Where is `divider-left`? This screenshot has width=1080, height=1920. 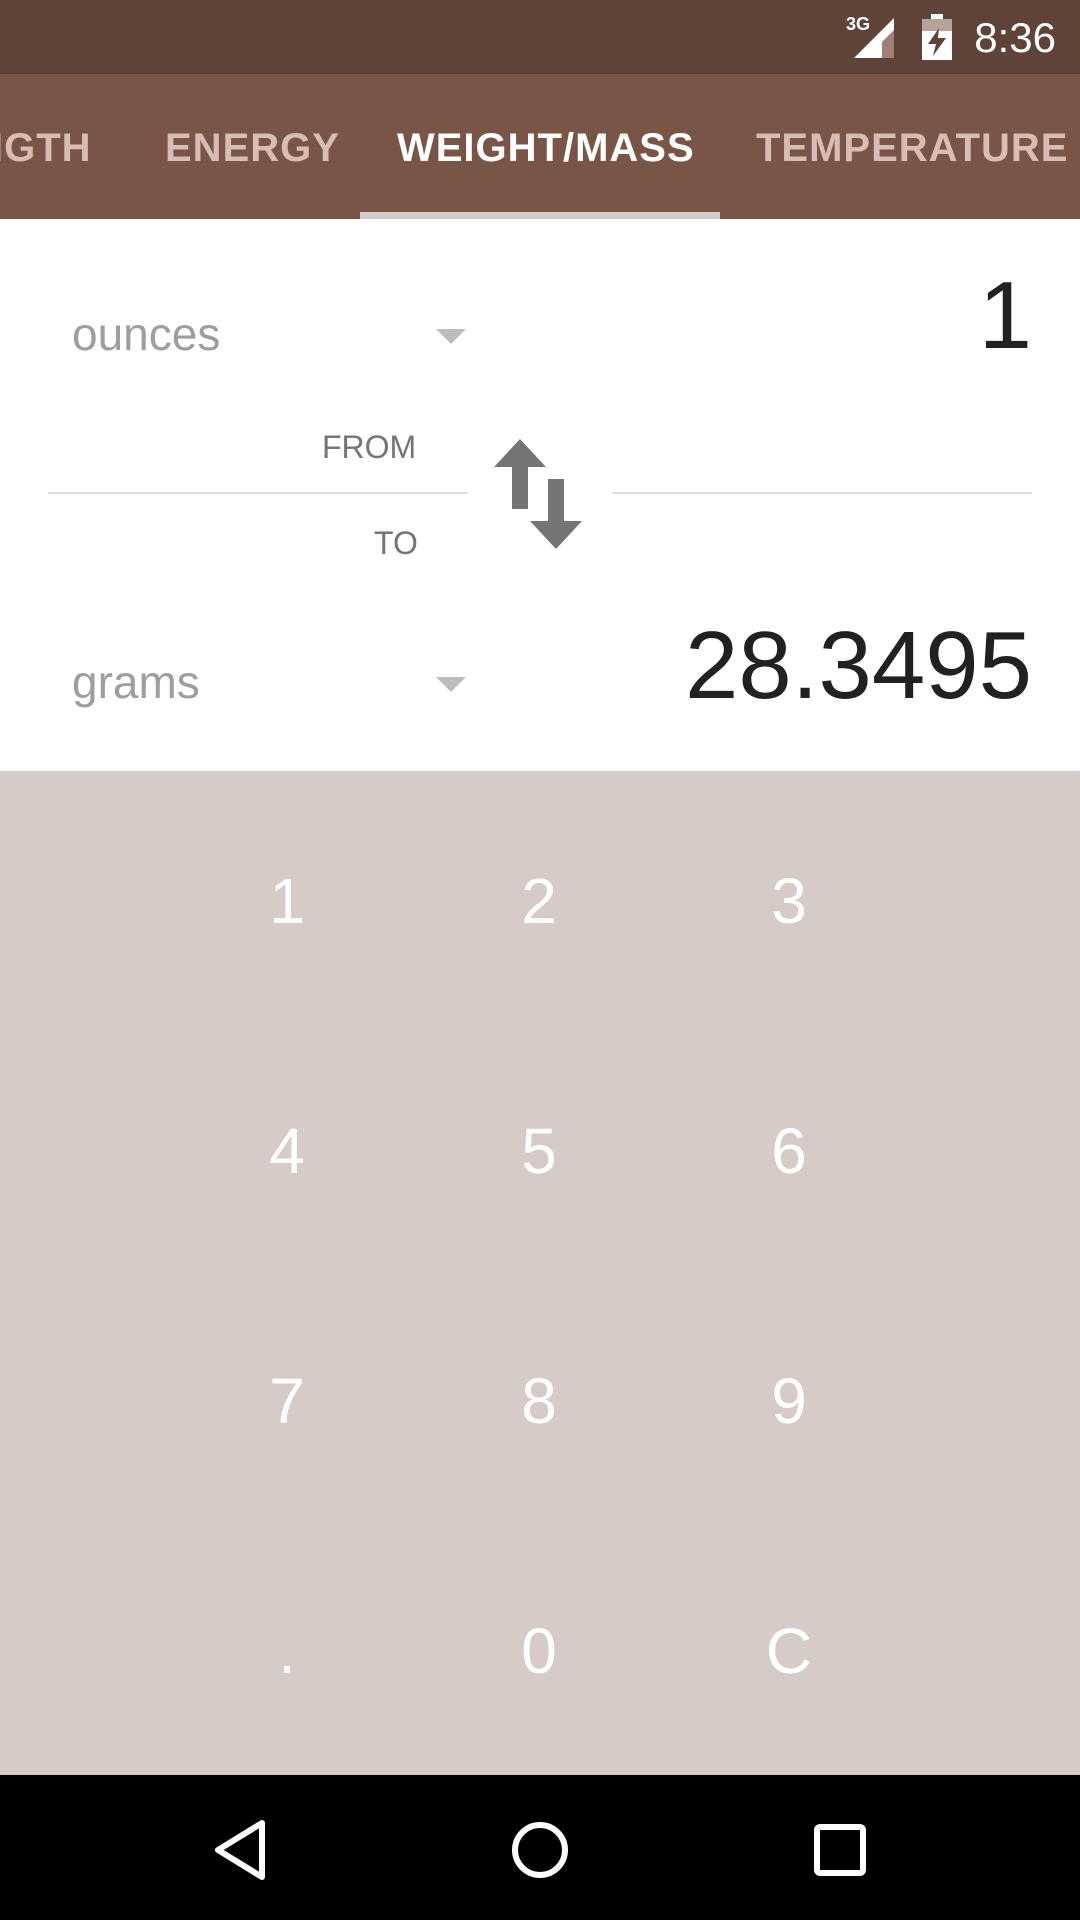 divider-left is located at coordinates (258, 493).